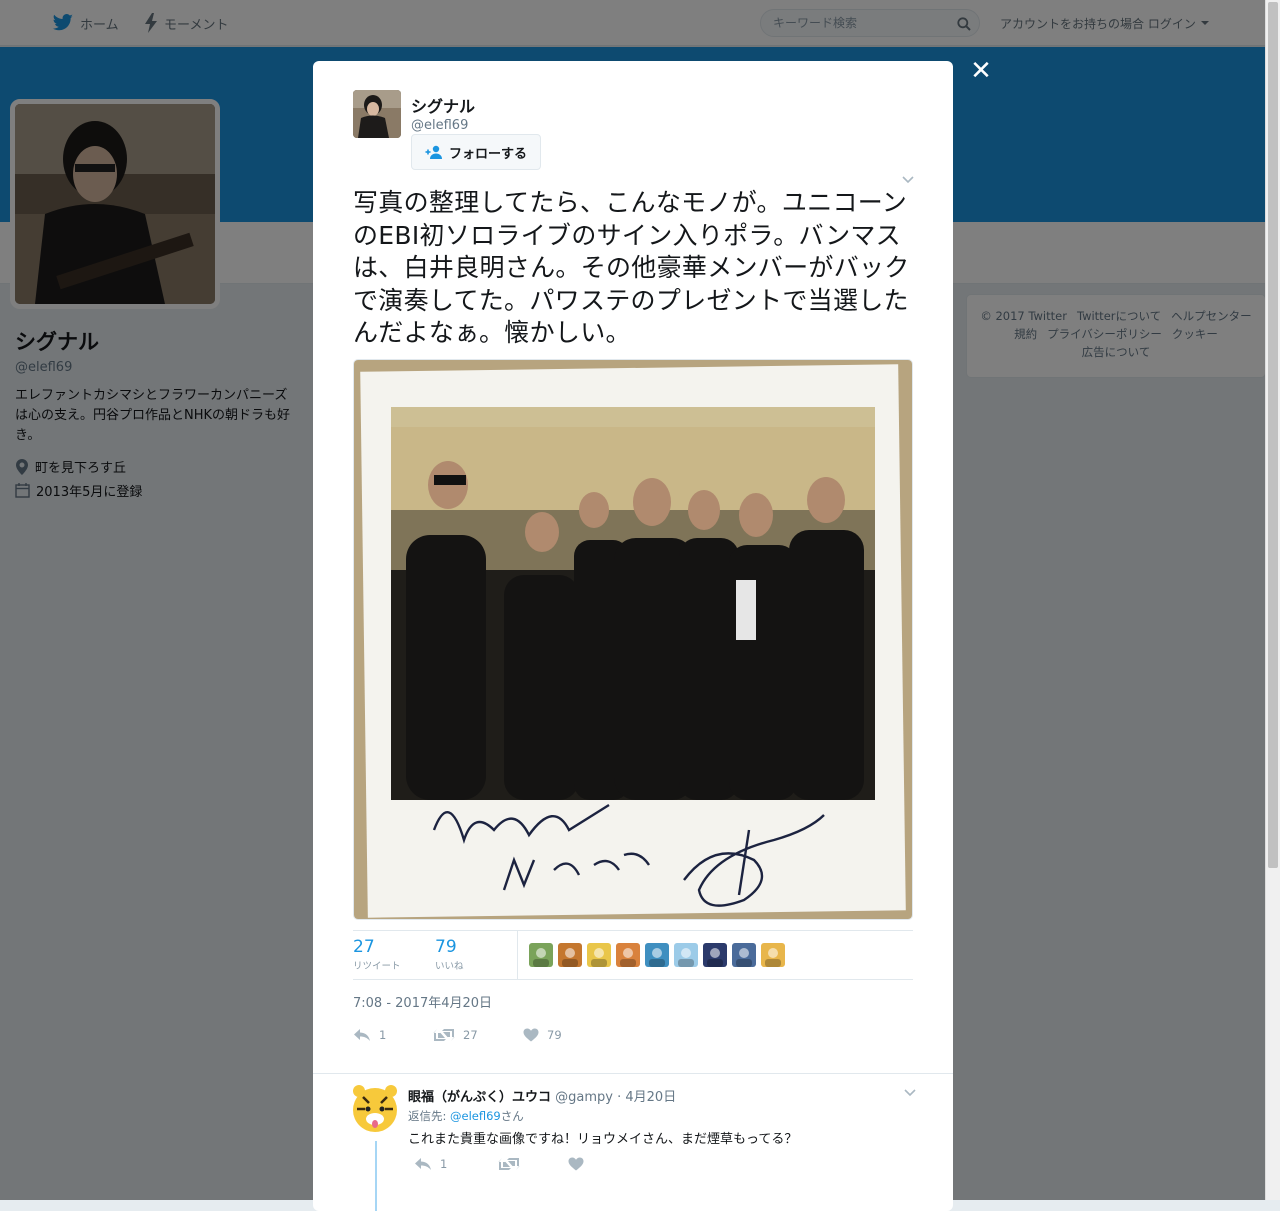 The image size is (1280, 1211). What do you see at coordinates (470, 1035) in the screenshot?
I see `retweet-action-count: 27` at bounding box center [470, 1035].